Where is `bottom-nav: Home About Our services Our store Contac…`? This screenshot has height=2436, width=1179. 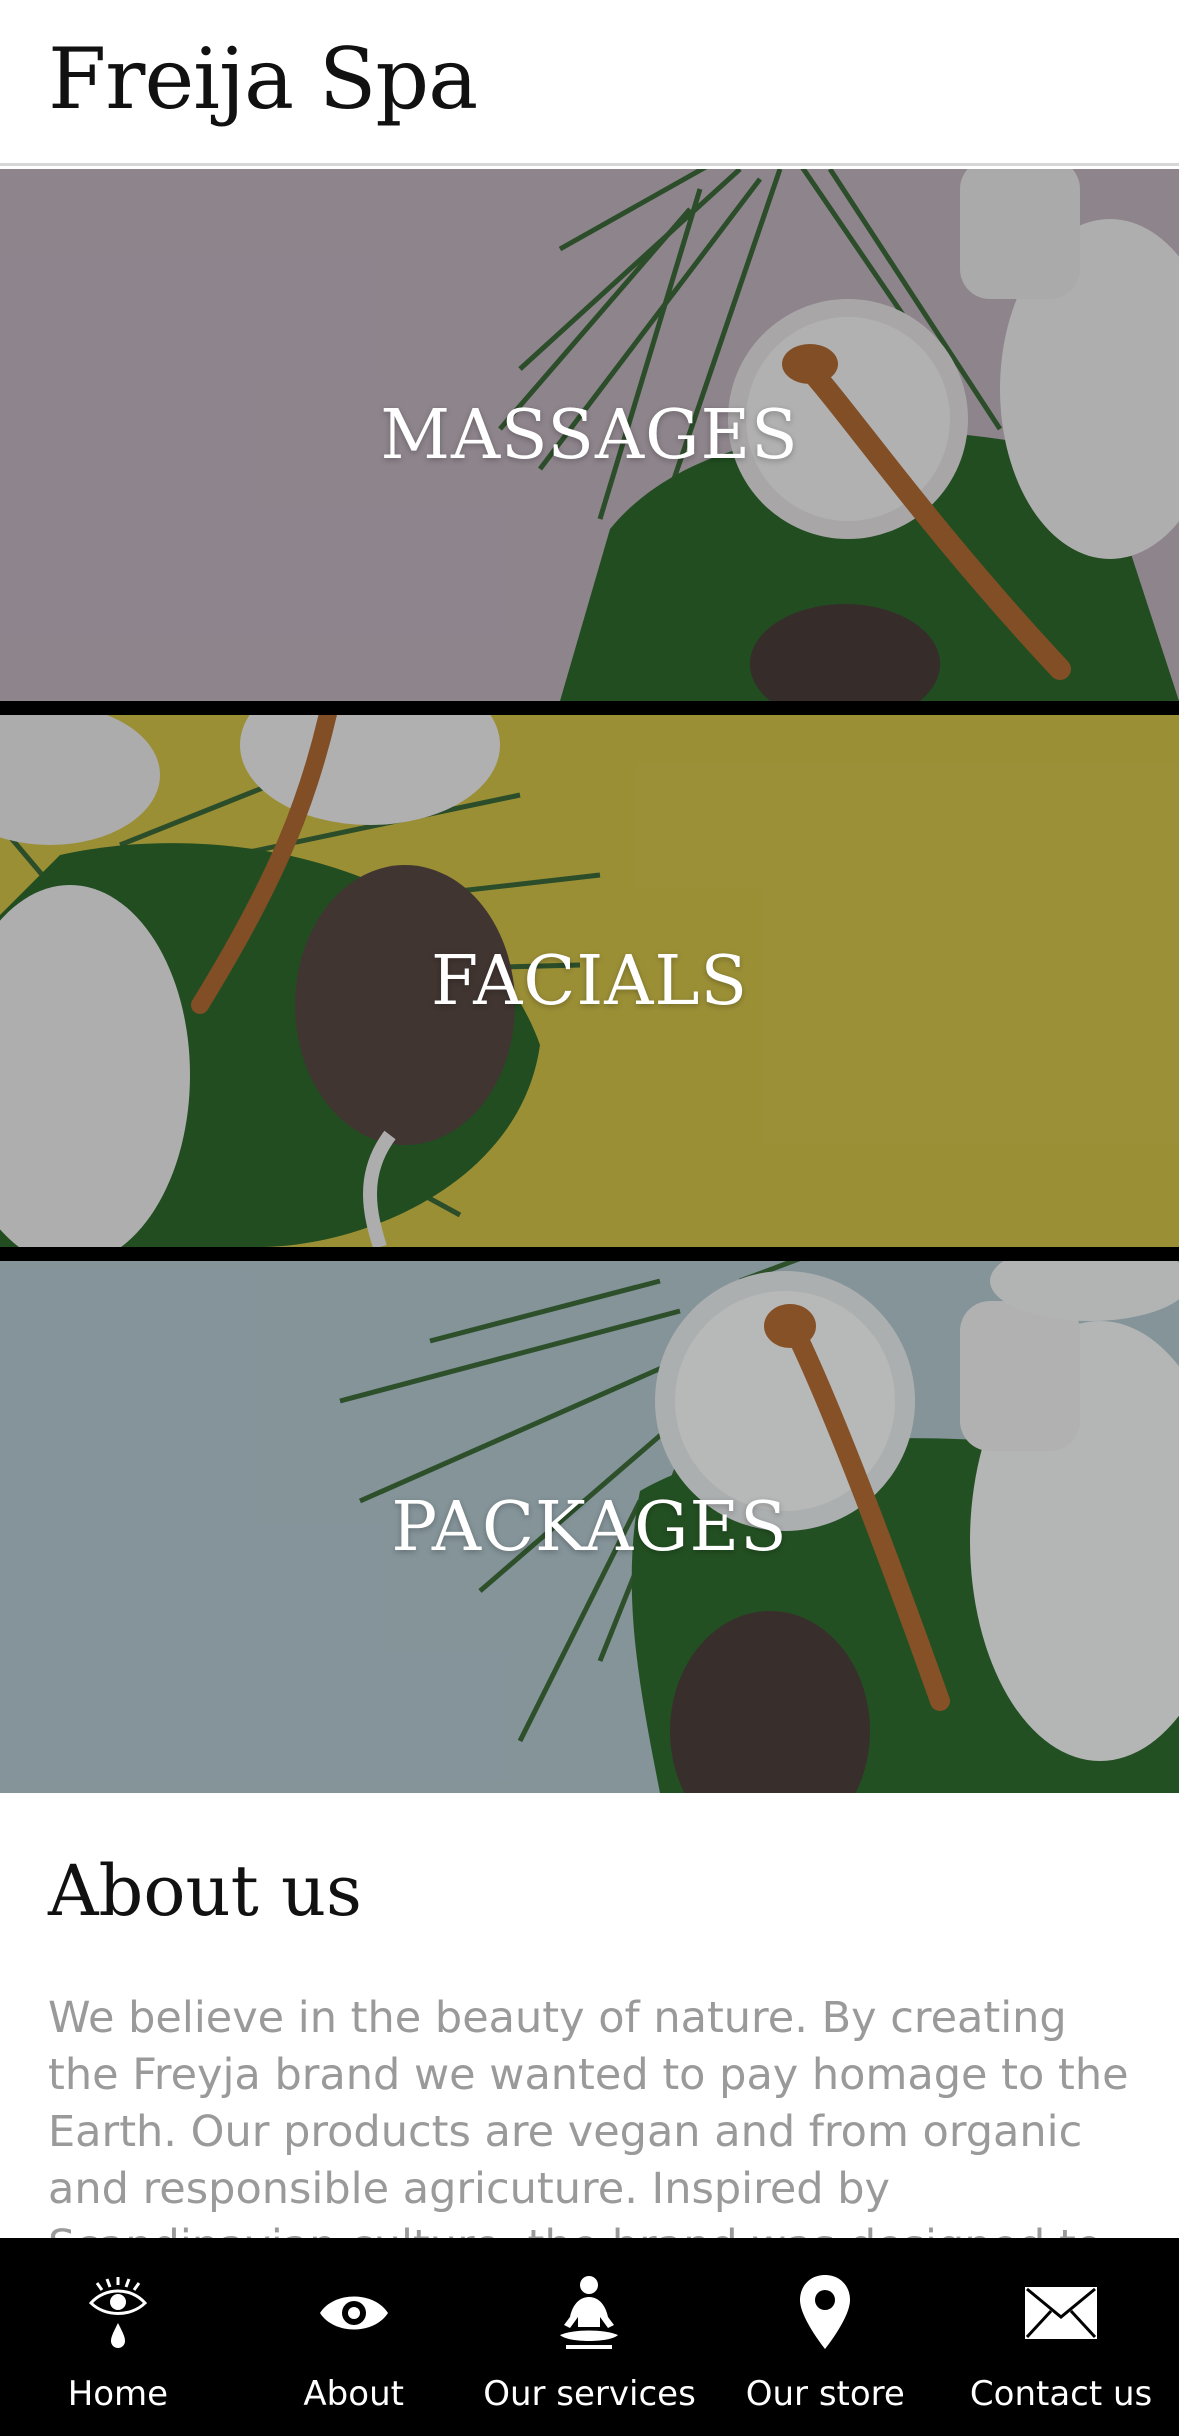 bottom-nav: Home About Our services Our store Contac… is located at coordinates (589, 2337).